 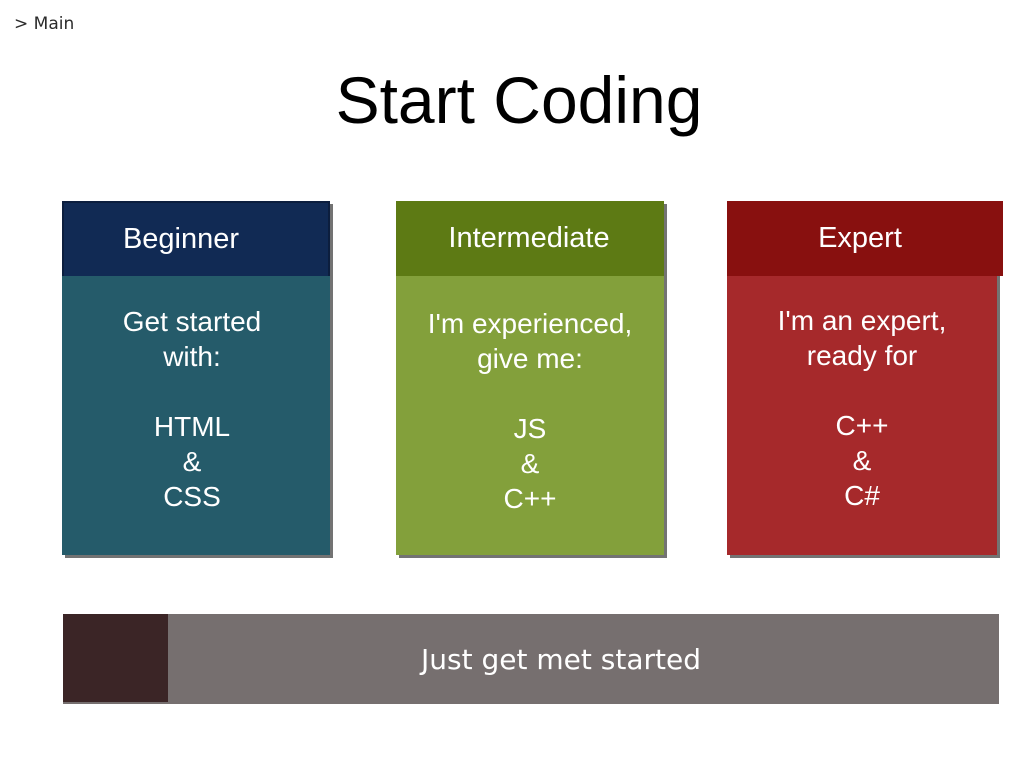 I want to click on card-beginner-language-1: HTML, so click(x=192, y=426).